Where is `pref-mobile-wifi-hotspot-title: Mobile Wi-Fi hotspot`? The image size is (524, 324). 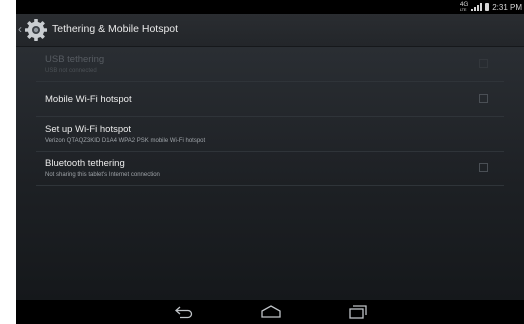 pref-mobile-wifi-hotspot-title: Mobile Wi-Fi hotspot is located at coordinates (88, 99).